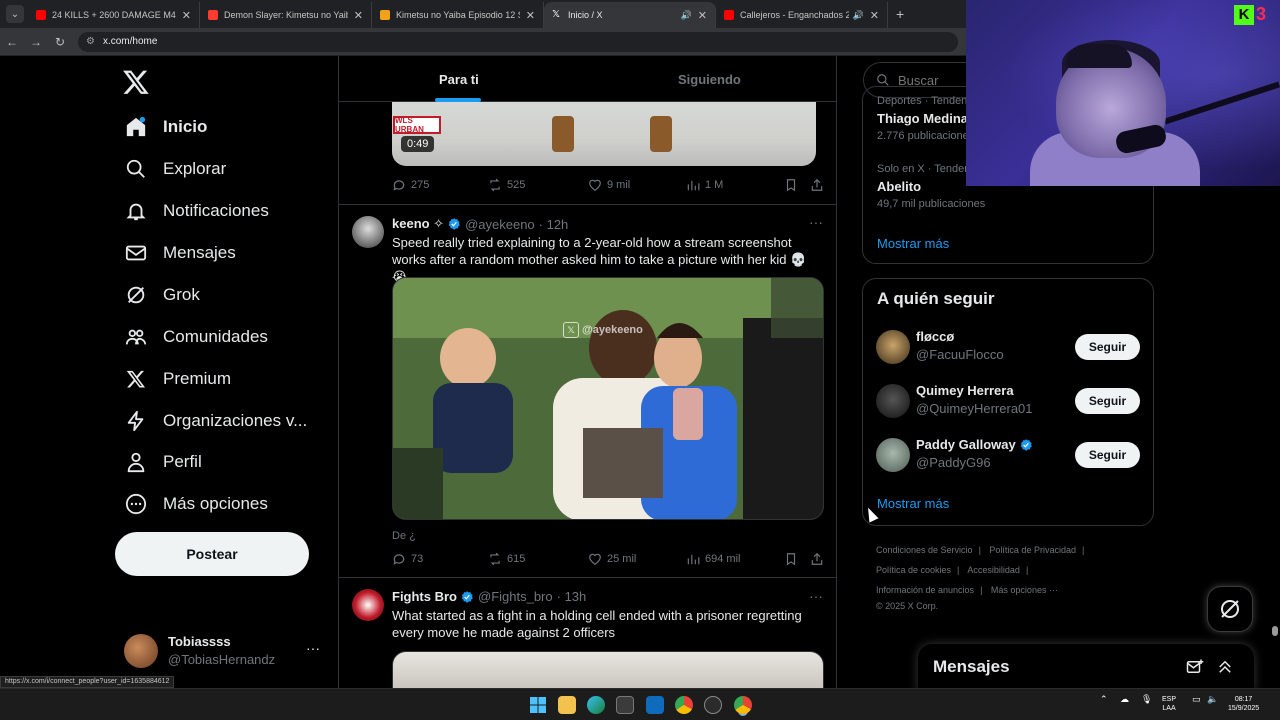  What do you see at coordinates (802, 15) in the screenshot?
I see `browser-tab: Callejeros - Enganchados 2... 🔊 ✕` at bounding box center [802, 15].